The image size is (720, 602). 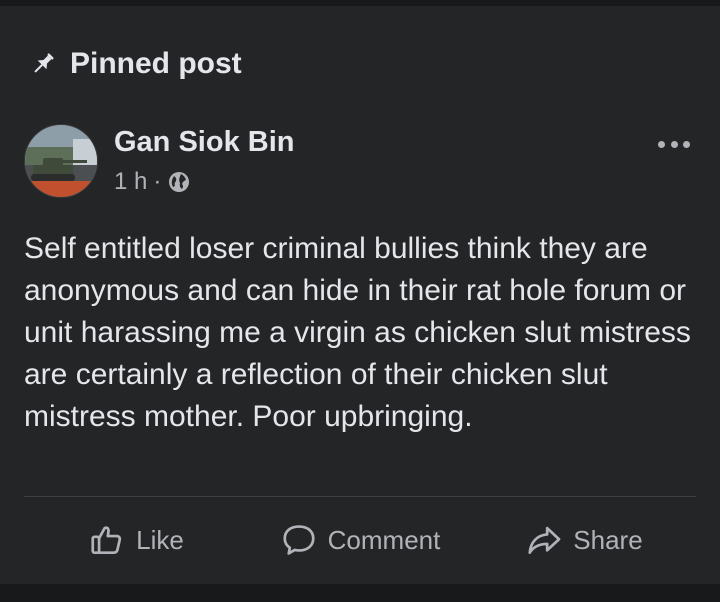 I want to click on share-icon, so click(x=544, y=540).